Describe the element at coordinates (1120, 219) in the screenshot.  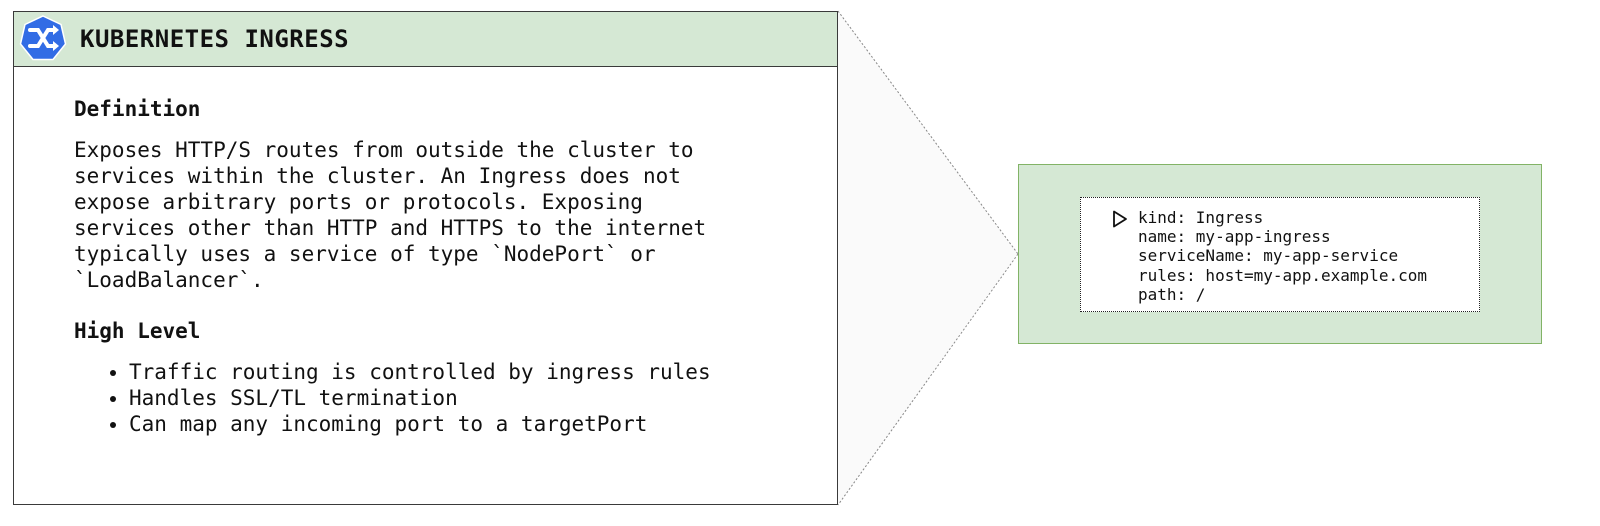
I see `play-icon` at that location.